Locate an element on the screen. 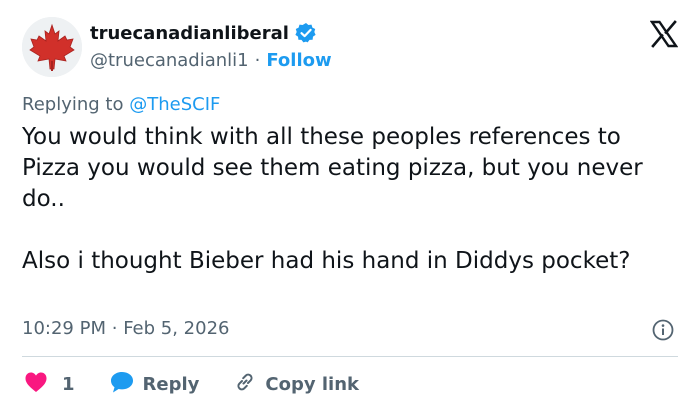 Image resolution: width=700 pixels, height=410 pixels. maple-leaf-icon is located at coordinates (52, 47).